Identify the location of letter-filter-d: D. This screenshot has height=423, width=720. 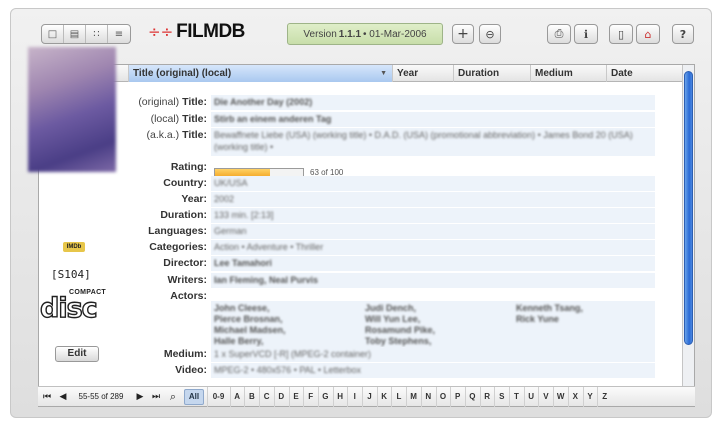
(280, 397).